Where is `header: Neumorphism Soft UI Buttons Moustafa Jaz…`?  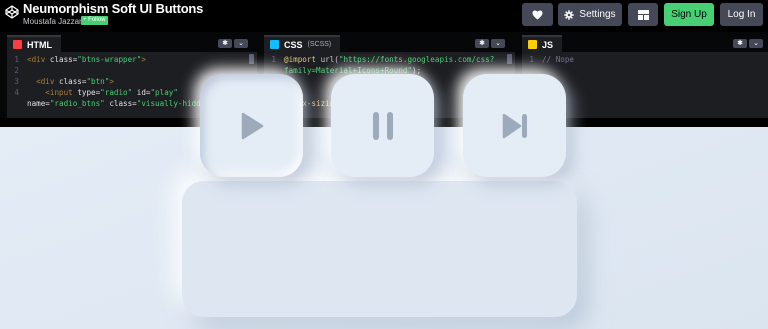
header: Neumorphism Soft UI Buttons Moustafa Jaz… is located at coordinates (384, 16).